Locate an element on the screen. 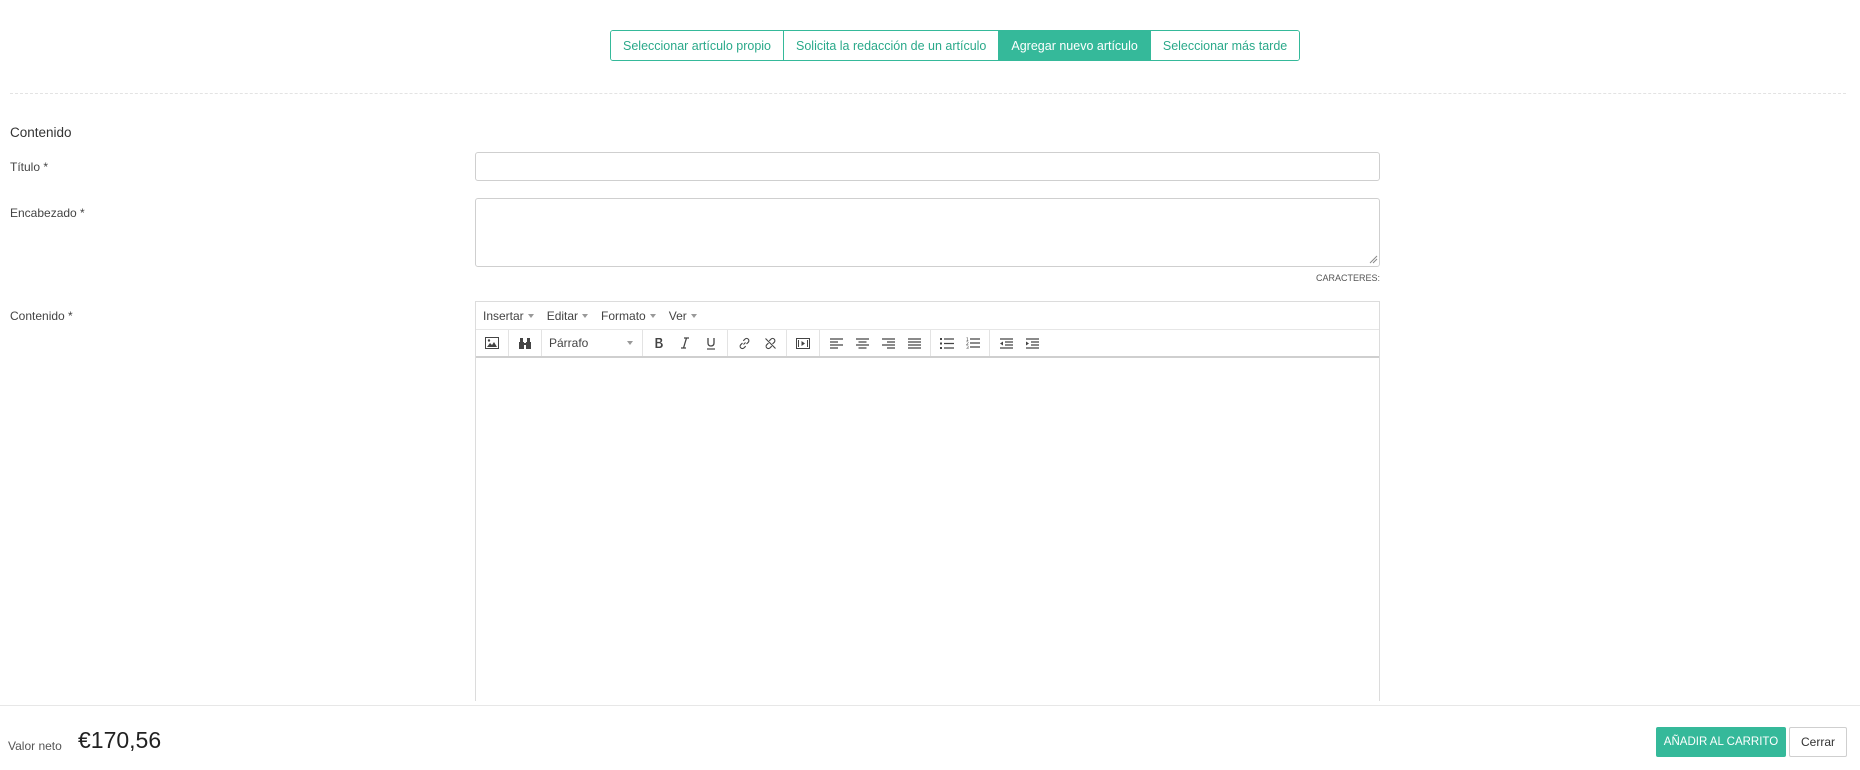 This screenshot has height=770, width=1860. align-right-icon is located at coordinates (888, 343).